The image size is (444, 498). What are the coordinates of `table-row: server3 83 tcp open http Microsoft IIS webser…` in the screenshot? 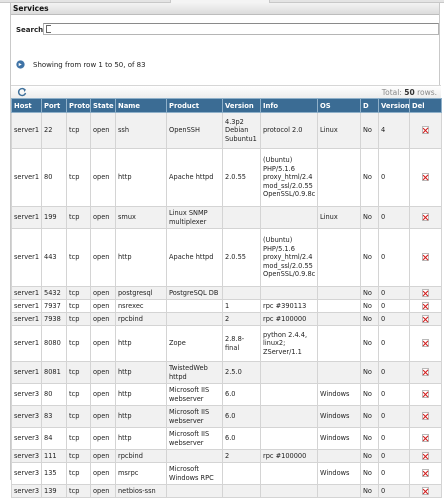 It's located at (226, 416).